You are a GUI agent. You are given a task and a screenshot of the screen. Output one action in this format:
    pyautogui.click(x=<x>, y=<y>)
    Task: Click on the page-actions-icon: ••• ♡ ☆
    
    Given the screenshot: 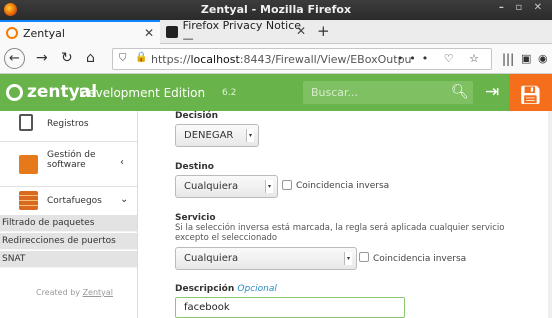 What is the action you would take?
    pyautogui.click(x=441, y=58)
    